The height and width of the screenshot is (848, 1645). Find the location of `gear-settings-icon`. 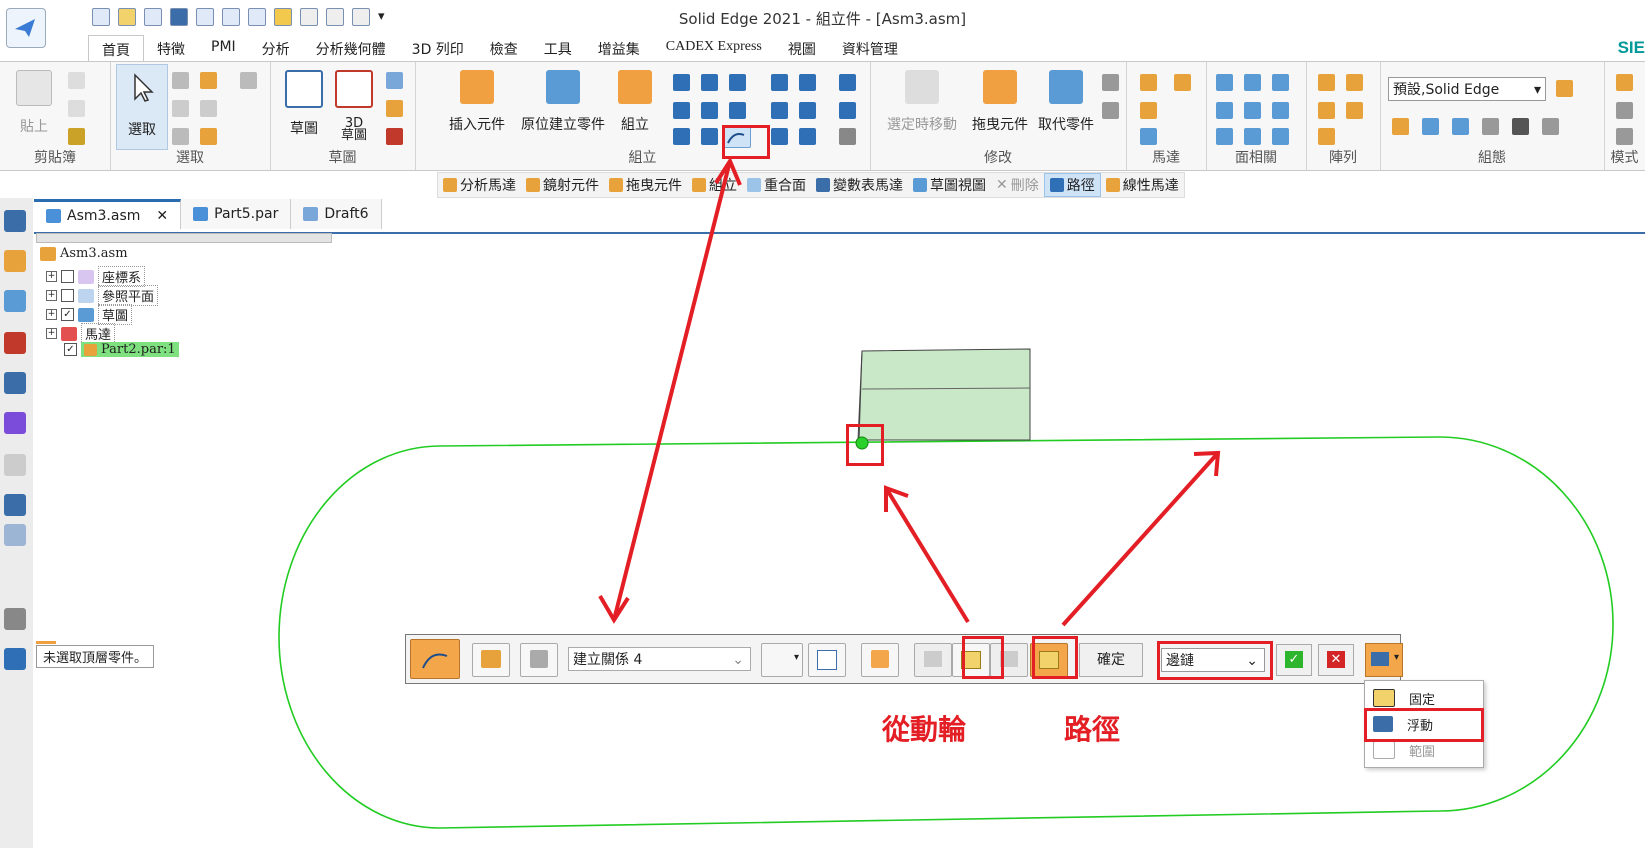

gear-settings-icon is located at coordinates (15, 659).